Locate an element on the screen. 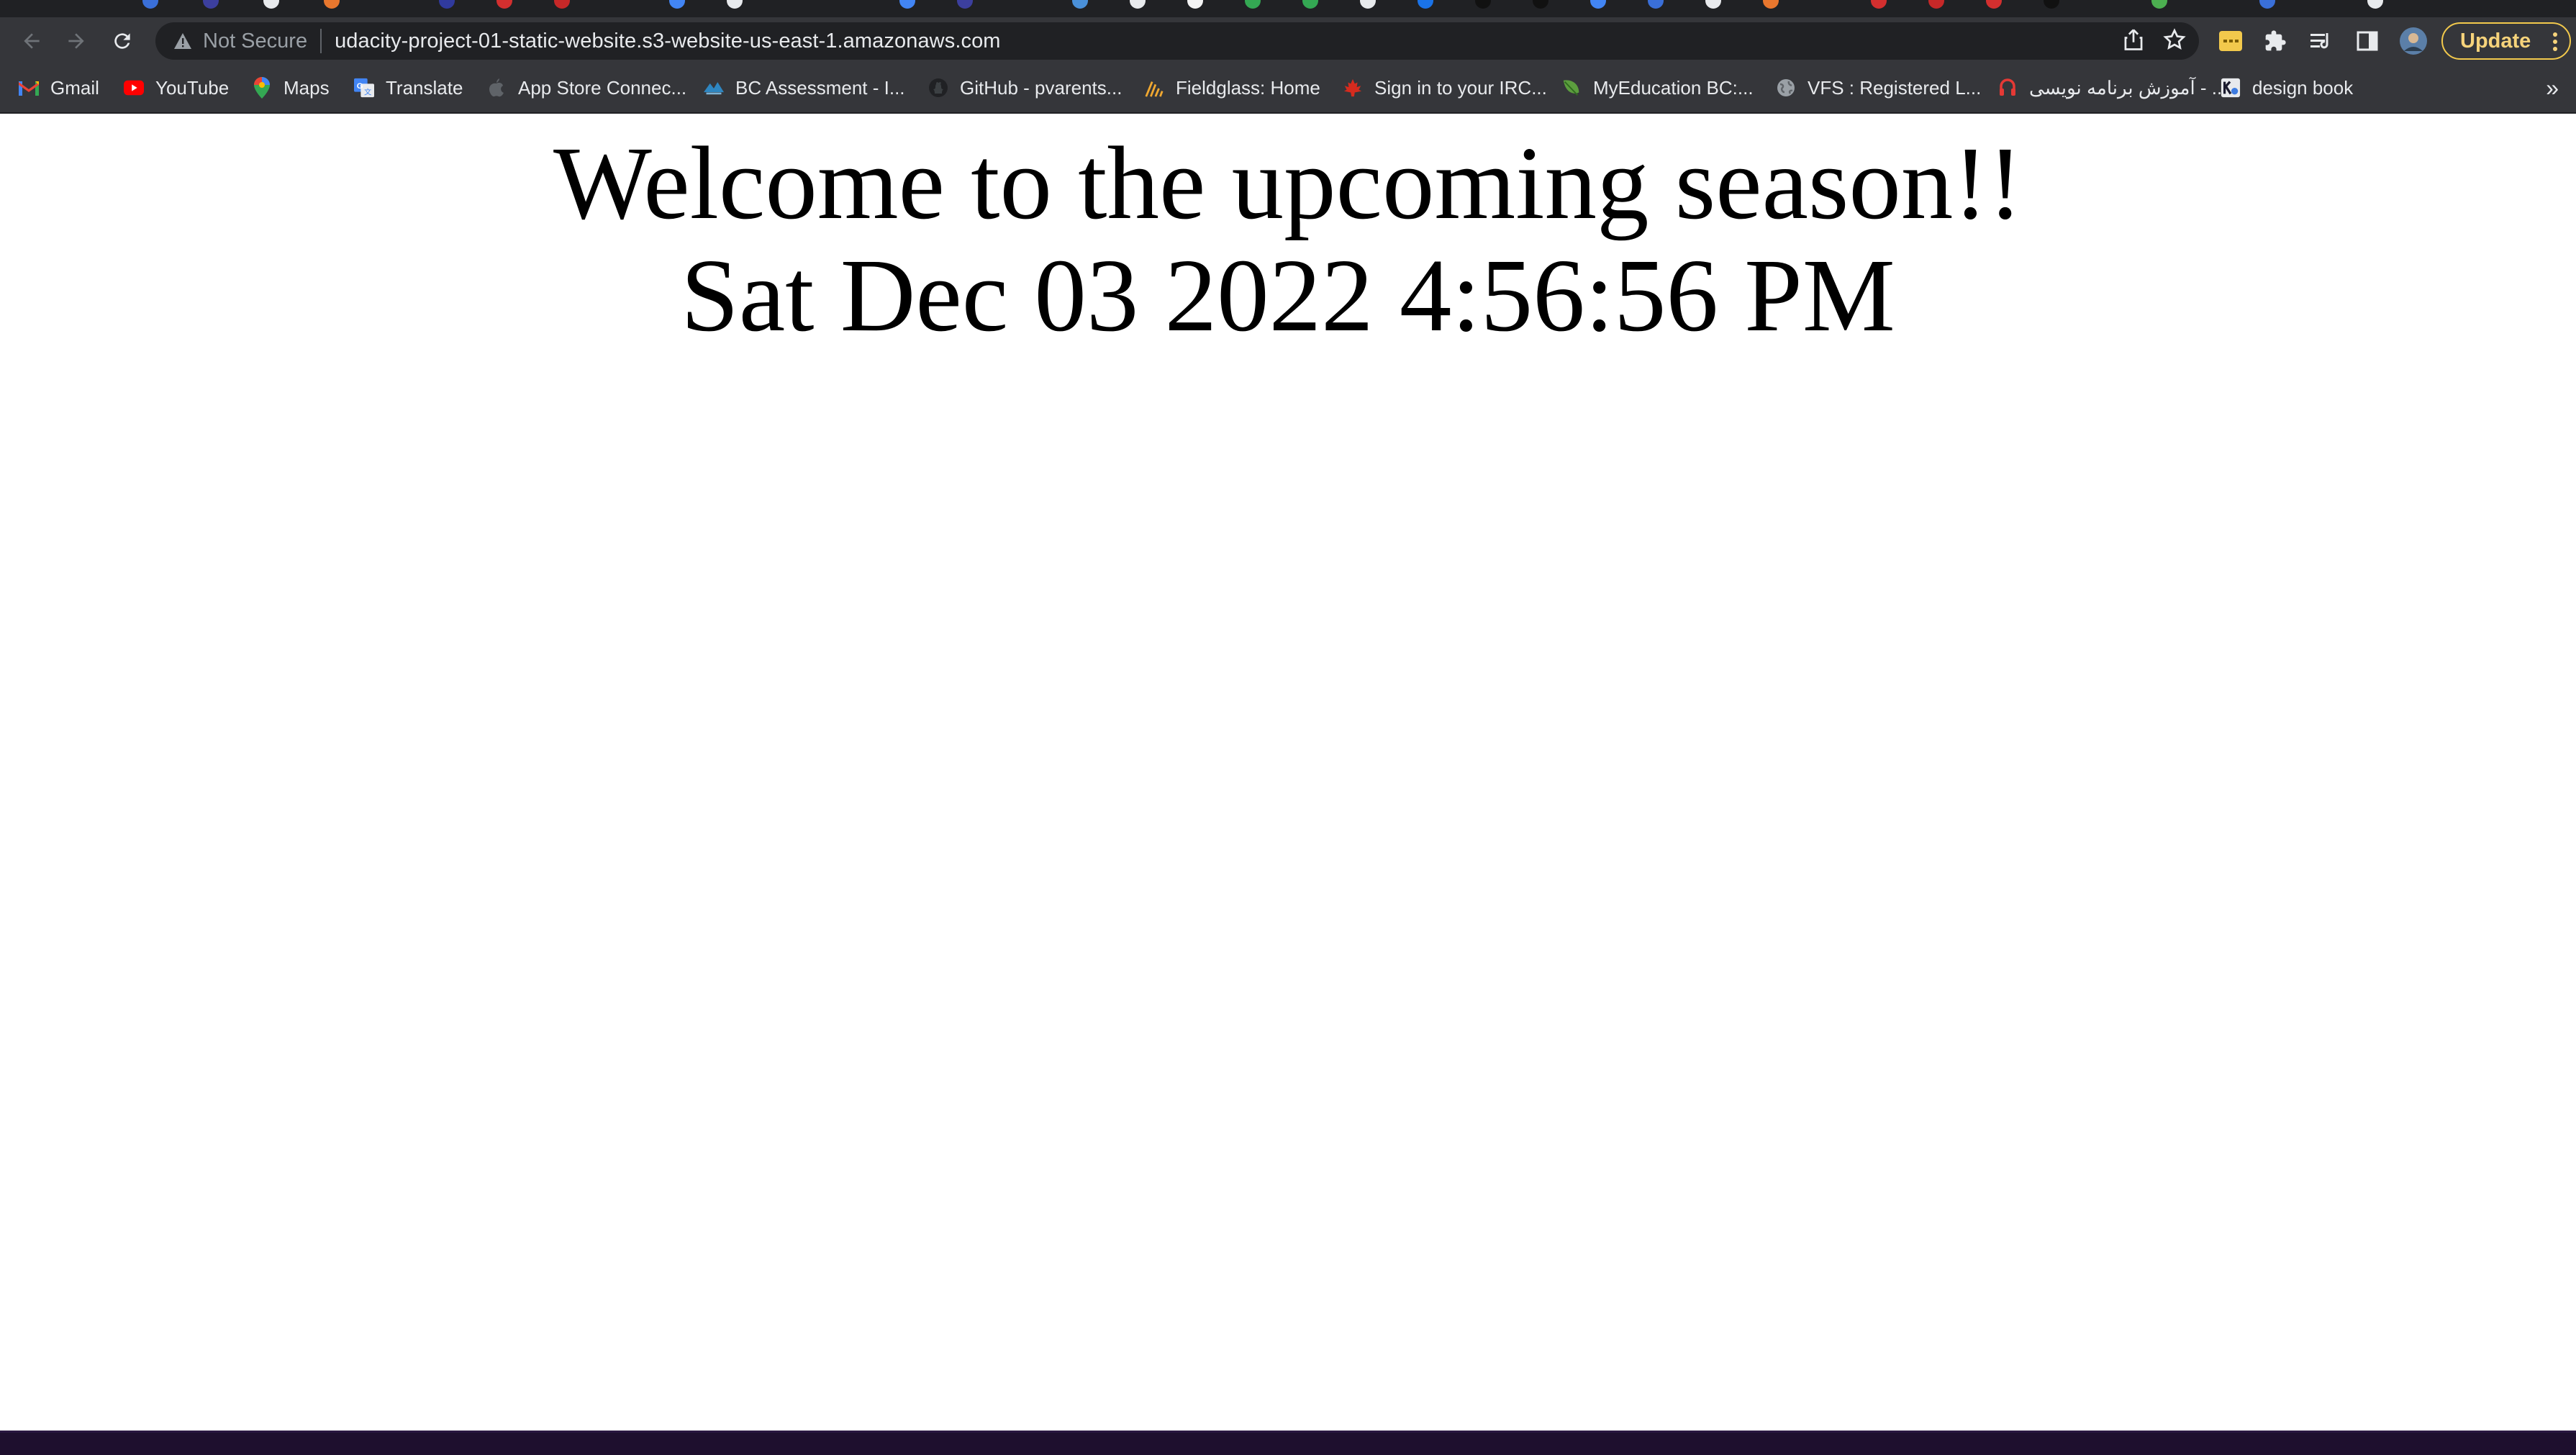 This screenshot has width=2576, height=1455. maps-pin-icon is located at coordinates (262, 88).